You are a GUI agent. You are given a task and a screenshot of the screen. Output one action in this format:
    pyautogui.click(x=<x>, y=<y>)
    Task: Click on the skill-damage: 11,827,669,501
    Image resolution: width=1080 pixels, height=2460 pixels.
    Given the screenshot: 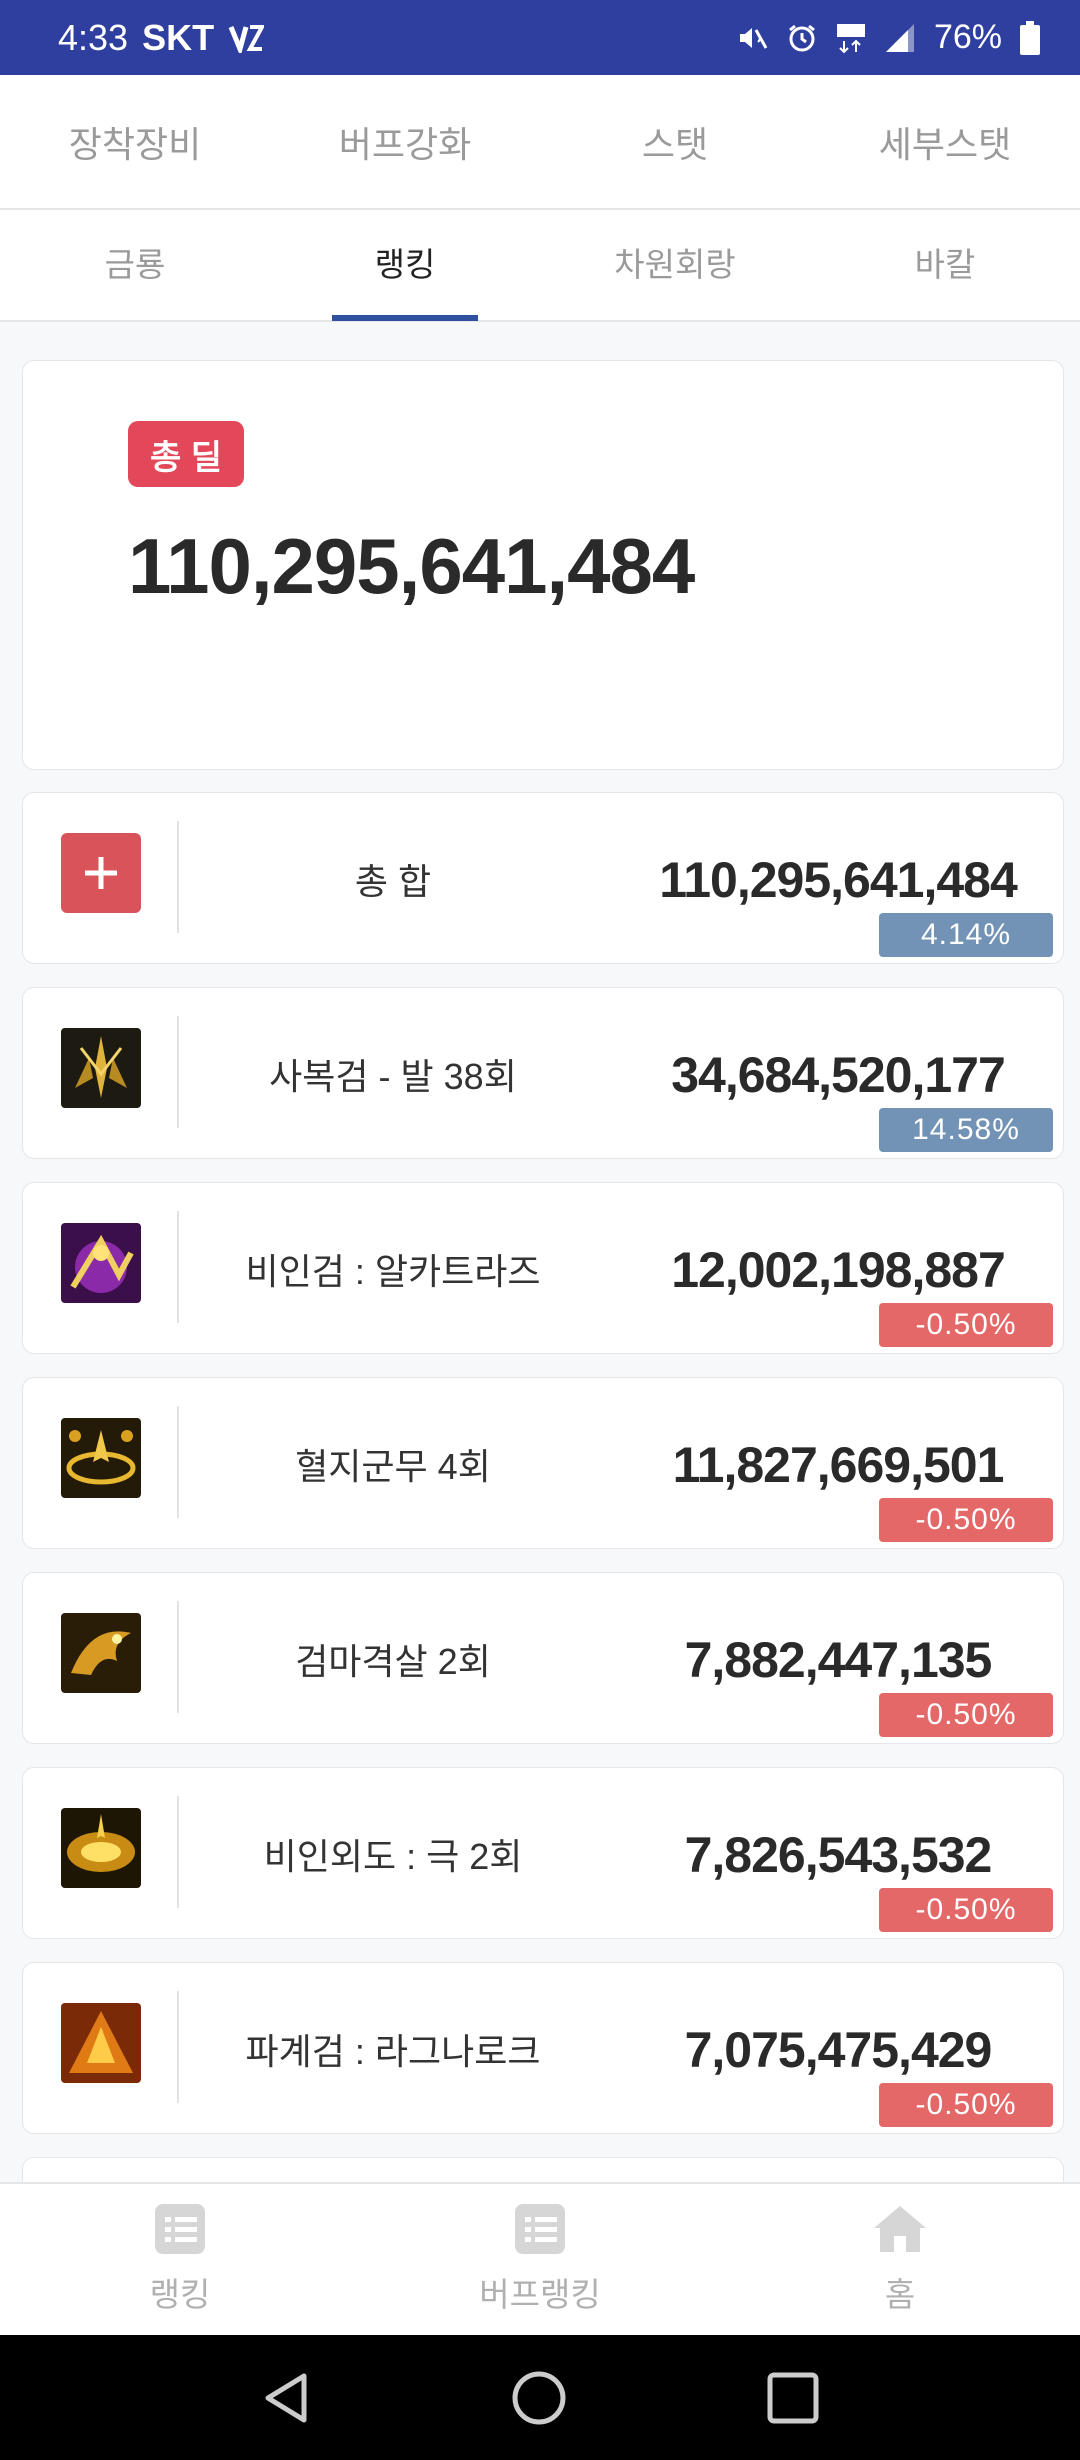 What is the action you would take?
    pyautogui.click(x=838, y=1465)
    